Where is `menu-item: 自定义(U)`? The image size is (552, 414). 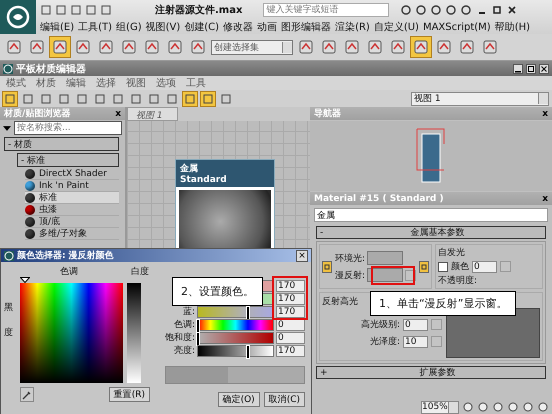 menu-item: 自定义(U) is located at coordinates (396, 27).